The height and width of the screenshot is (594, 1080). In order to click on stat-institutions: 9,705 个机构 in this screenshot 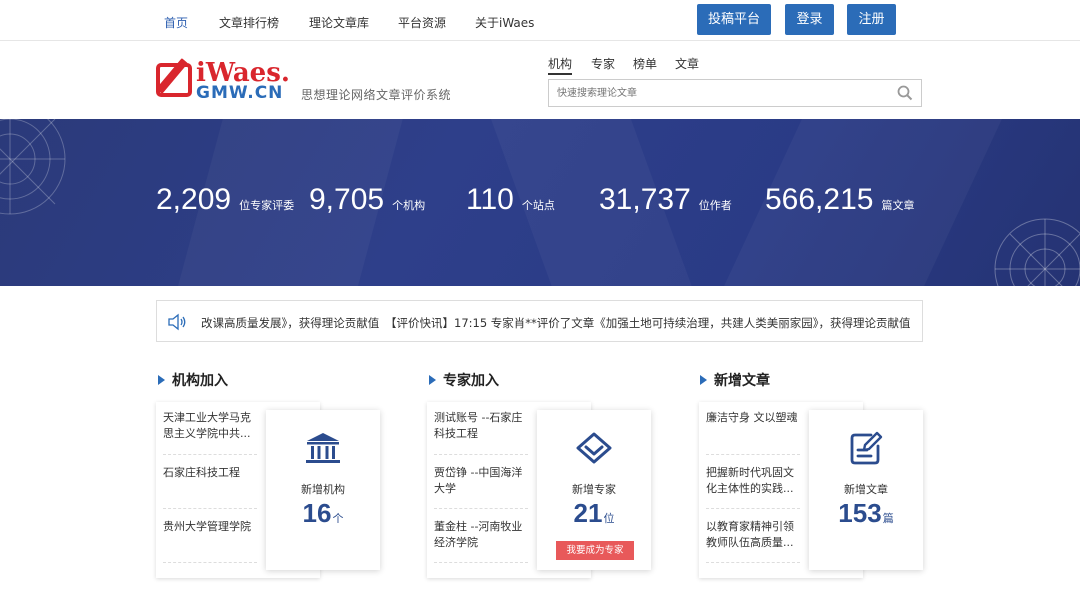, I will do `click(367, 200)`.